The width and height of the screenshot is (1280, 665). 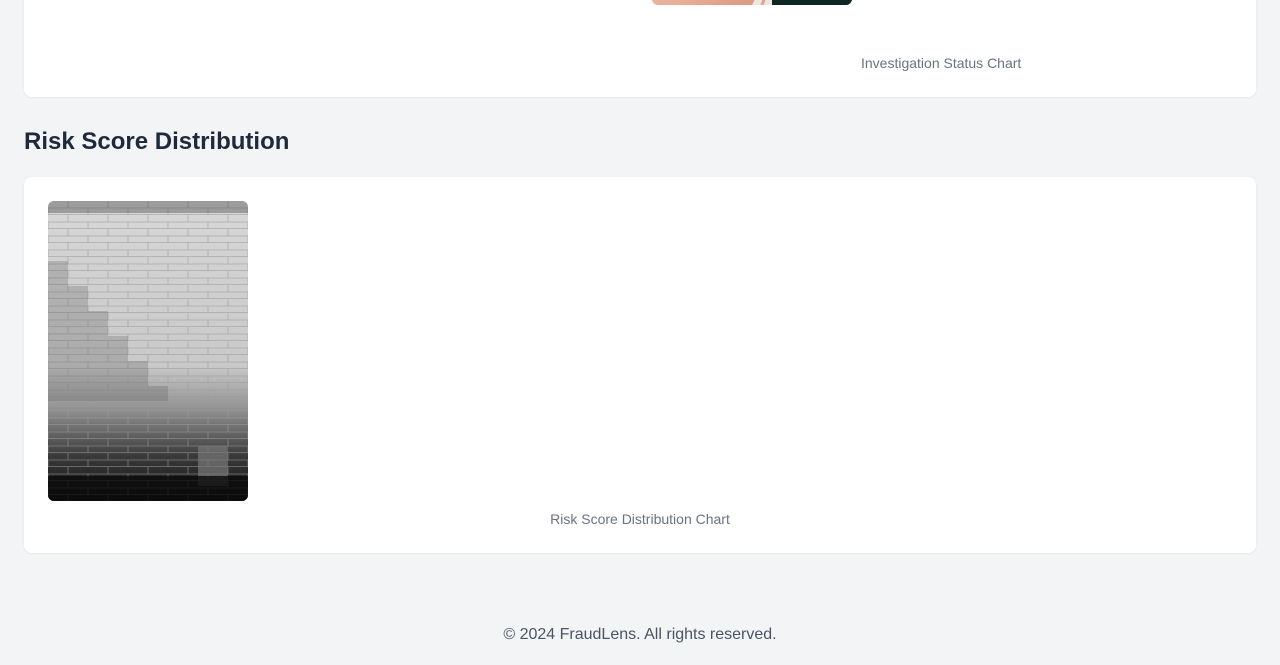 I want to click on section-title-risk-score: Risk Score Distribution, so click(x=157, y=141).